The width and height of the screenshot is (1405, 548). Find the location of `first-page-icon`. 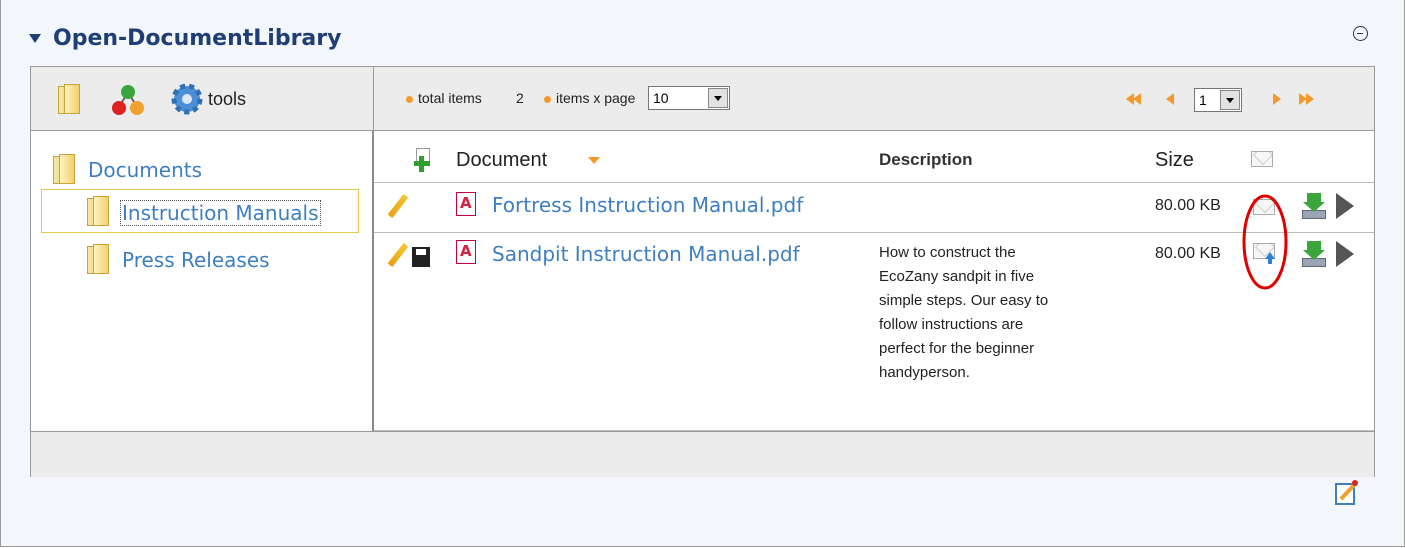

first-page-icon is located at coordinates (1134, 99).